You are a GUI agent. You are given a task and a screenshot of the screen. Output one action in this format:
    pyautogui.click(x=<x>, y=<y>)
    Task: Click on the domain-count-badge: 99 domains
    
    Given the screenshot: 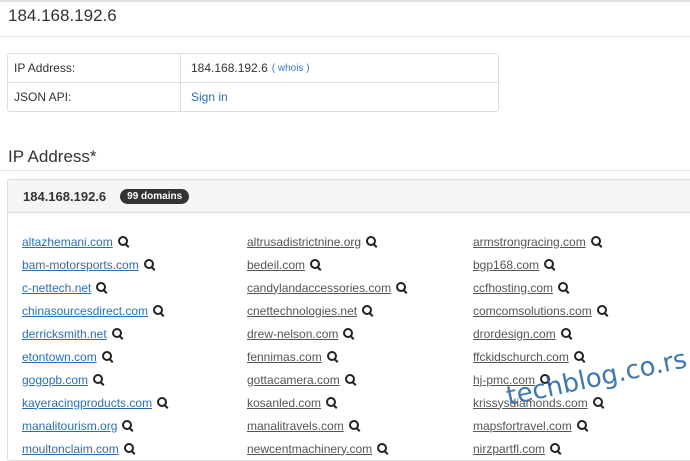 What is the action you would take?
    pyautogui.click(x=155, y=196)
    